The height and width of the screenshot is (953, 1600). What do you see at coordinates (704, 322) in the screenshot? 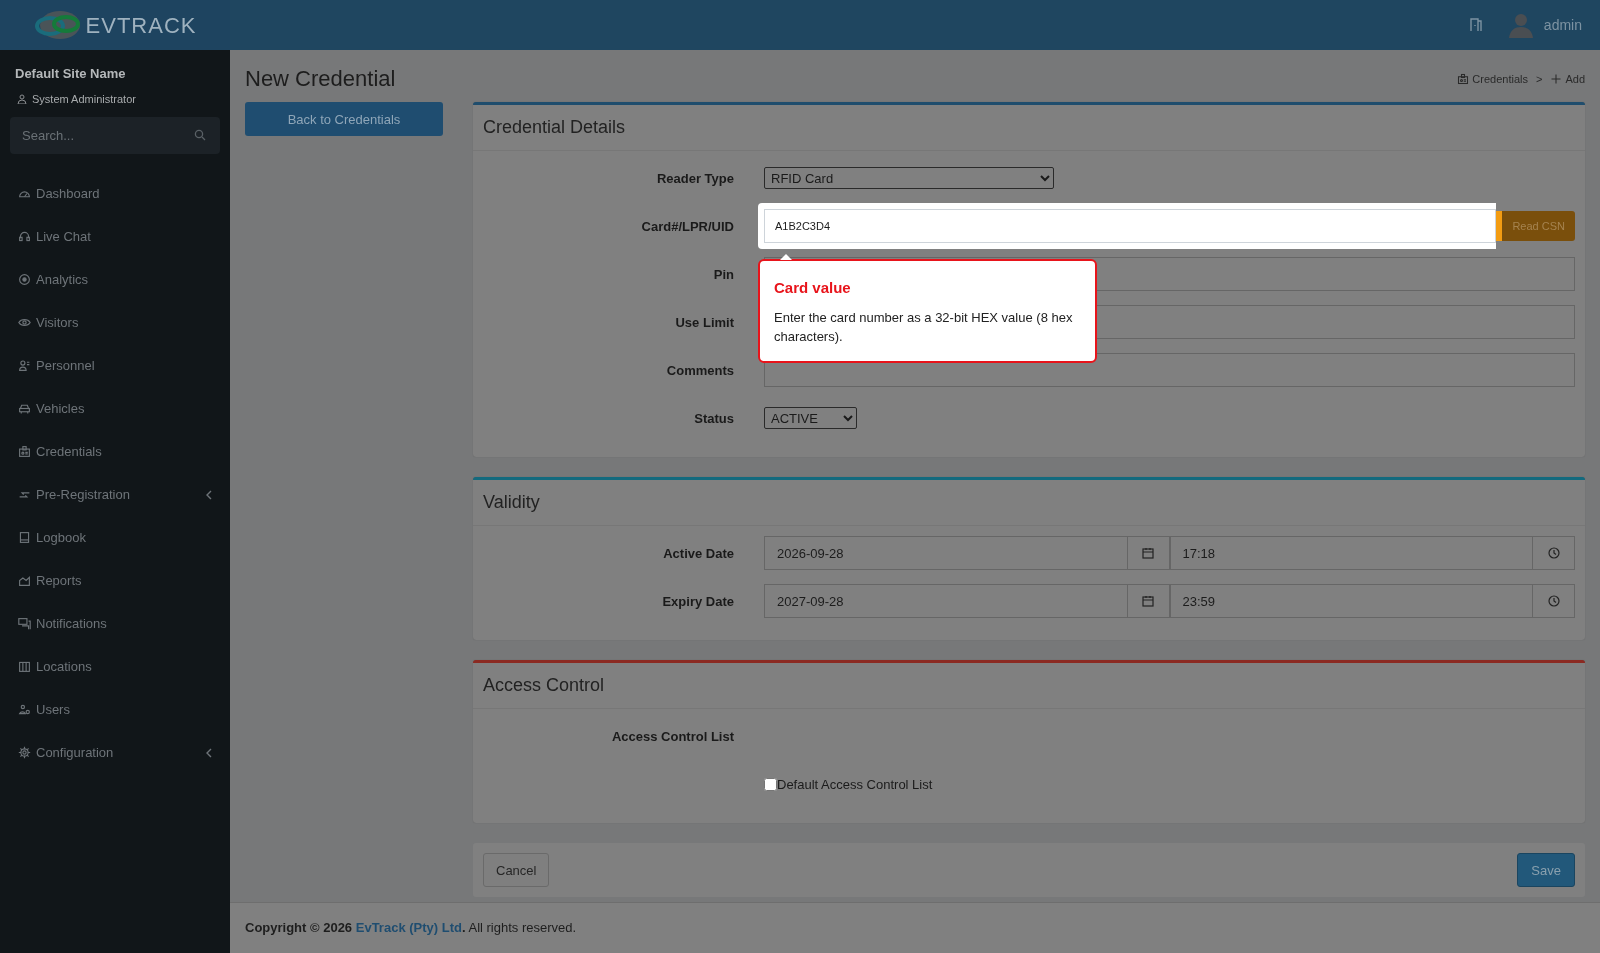
I see `field-label: Use Limit` at bounding box center [704, 322].